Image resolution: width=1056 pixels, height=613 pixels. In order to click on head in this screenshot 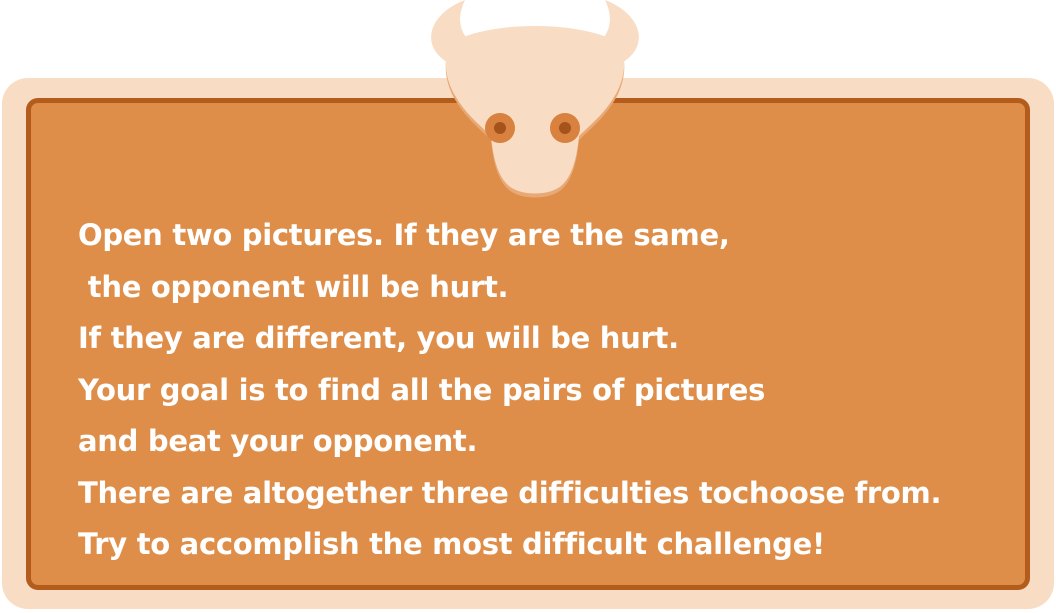, I will do `click(535, 110)`.